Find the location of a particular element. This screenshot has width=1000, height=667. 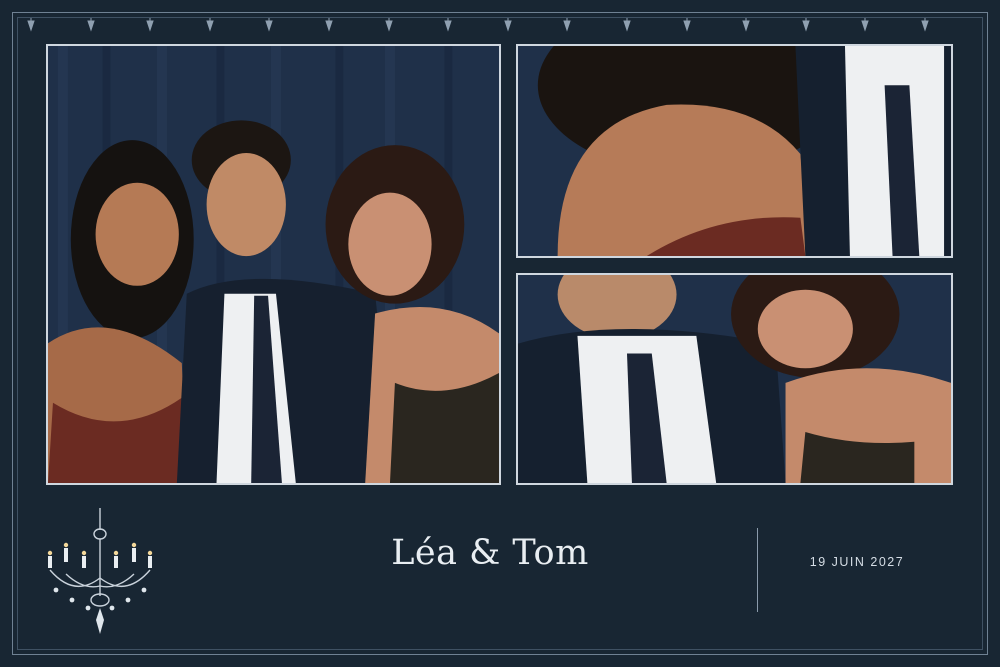

couple-laughing-photo is located at coordinates (734, 379).